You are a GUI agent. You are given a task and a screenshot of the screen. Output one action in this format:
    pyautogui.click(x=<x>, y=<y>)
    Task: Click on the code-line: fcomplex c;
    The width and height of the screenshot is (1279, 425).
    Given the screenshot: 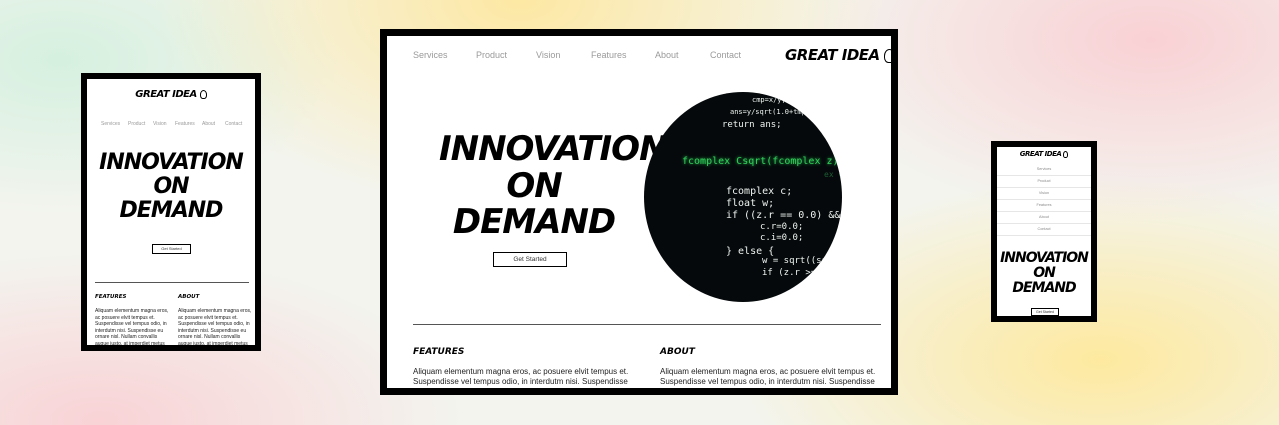 What is the action you would take?
    pyautogui.click(x=759, y=191)
    